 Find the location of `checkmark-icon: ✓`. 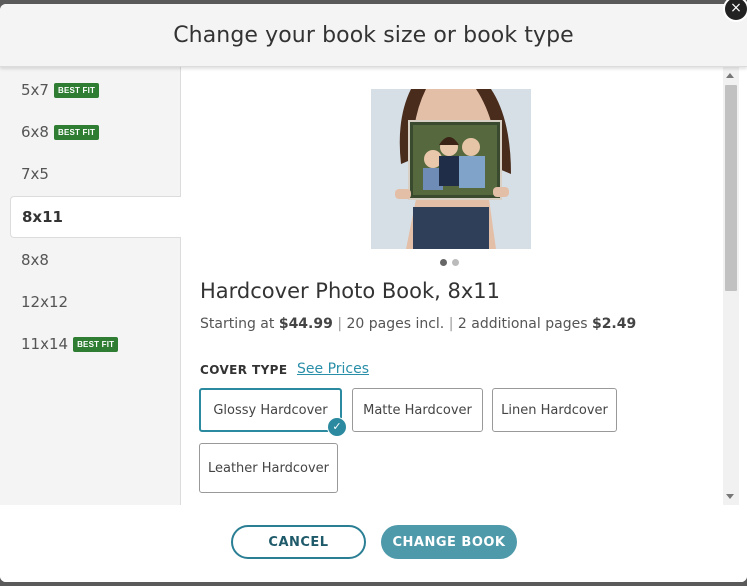

checkmark-icon: ✓ is located at coordinates (337, 427).